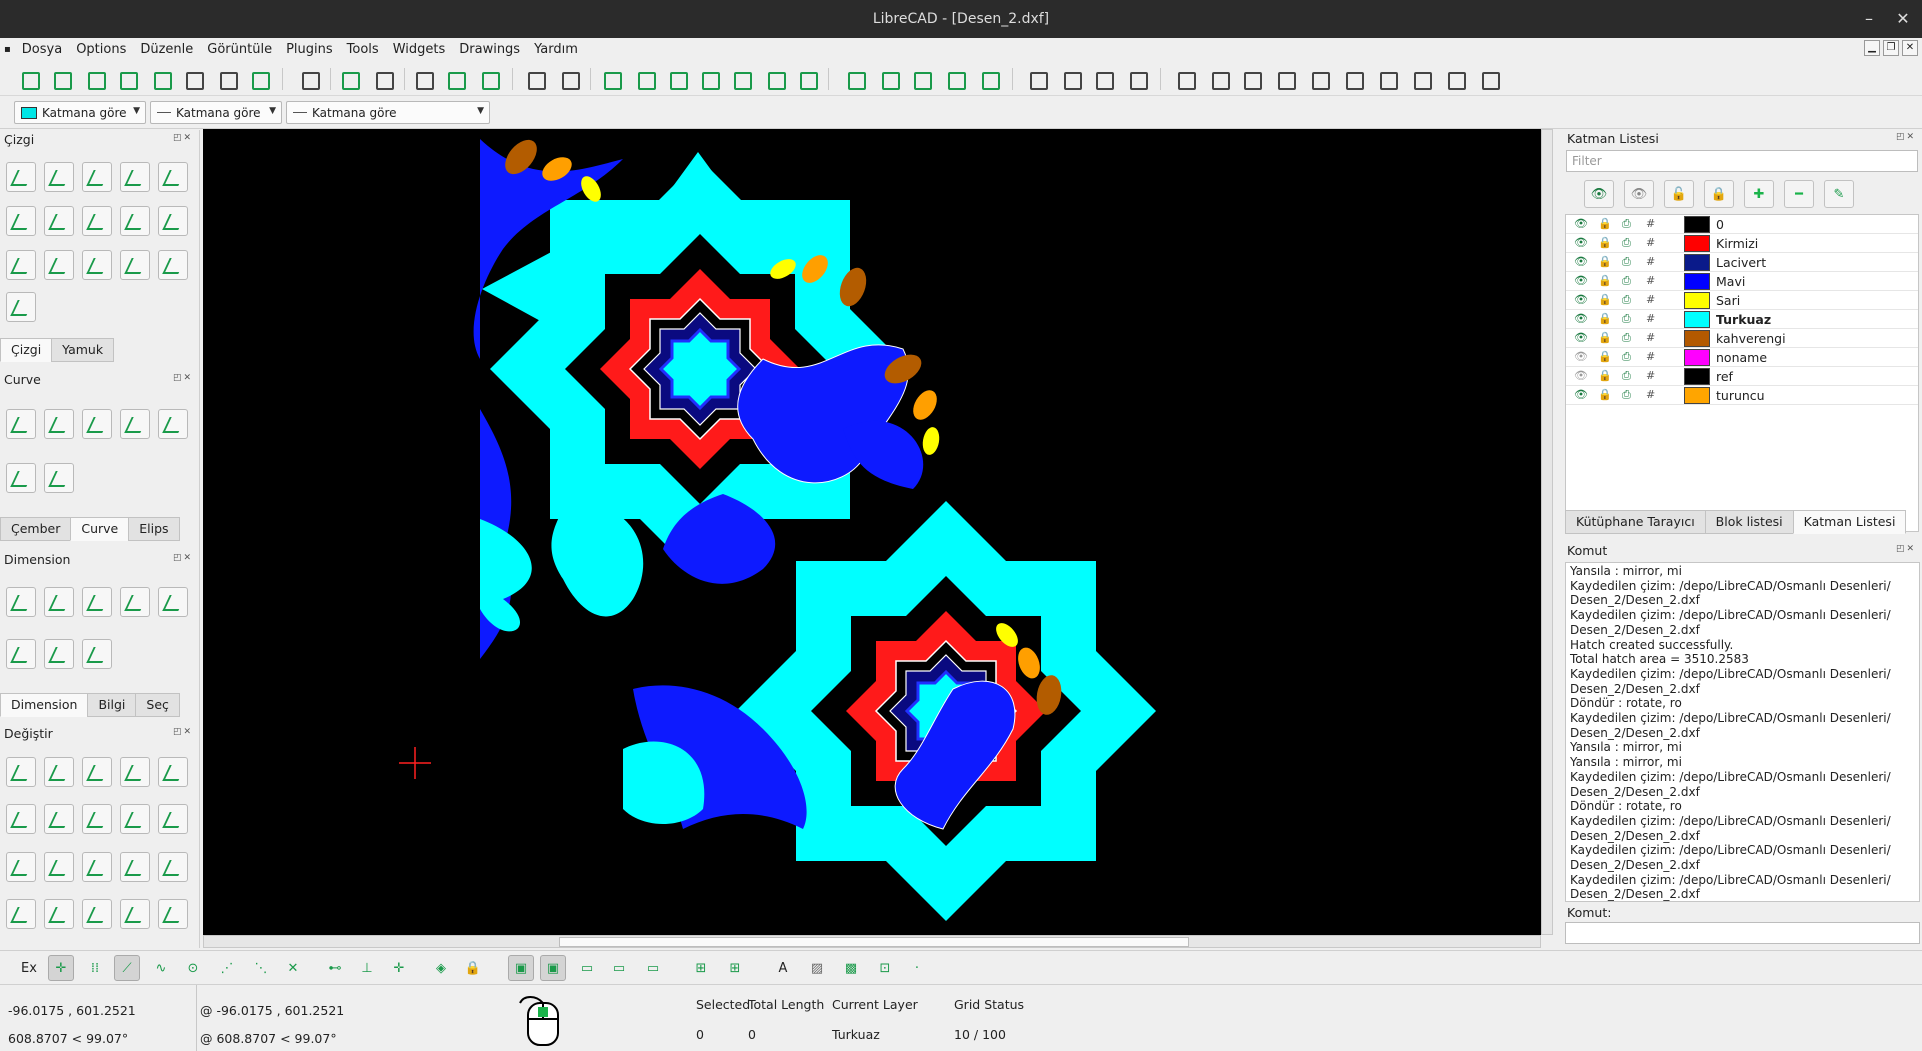 The width and height of the screenshot is (1922, 1051). I want to click on arc-tangential-tool, so click(97, 424).